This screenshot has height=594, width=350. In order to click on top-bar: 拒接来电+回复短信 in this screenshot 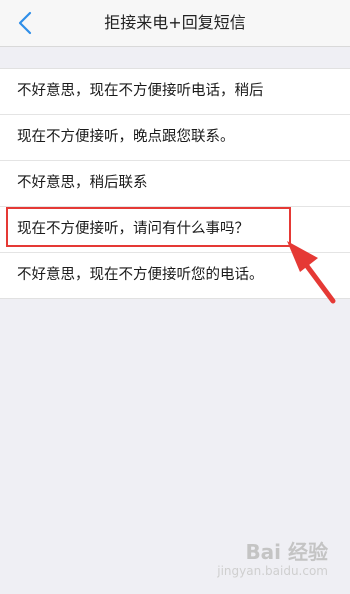, I will do `click(175, 23)`.